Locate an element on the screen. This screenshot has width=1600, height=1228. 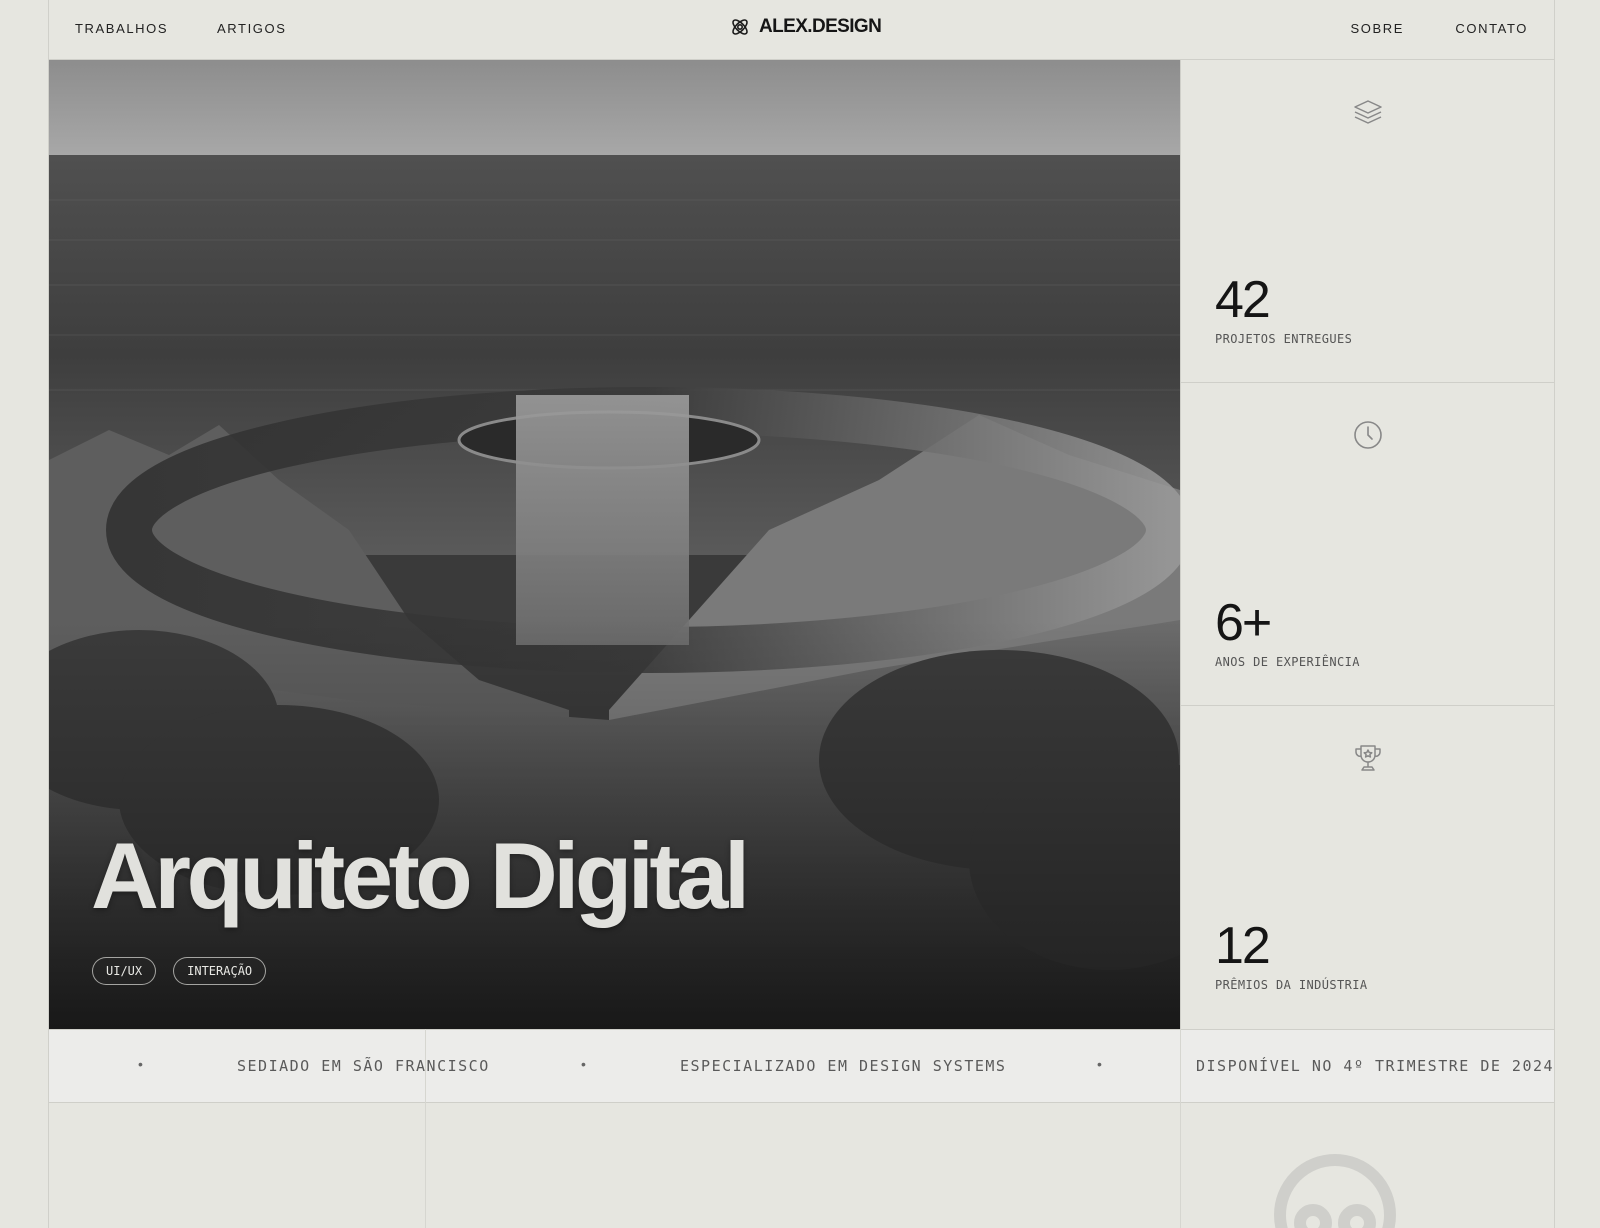
nav-link-sobre: SOBRE is located at coordinates (1377, 28).